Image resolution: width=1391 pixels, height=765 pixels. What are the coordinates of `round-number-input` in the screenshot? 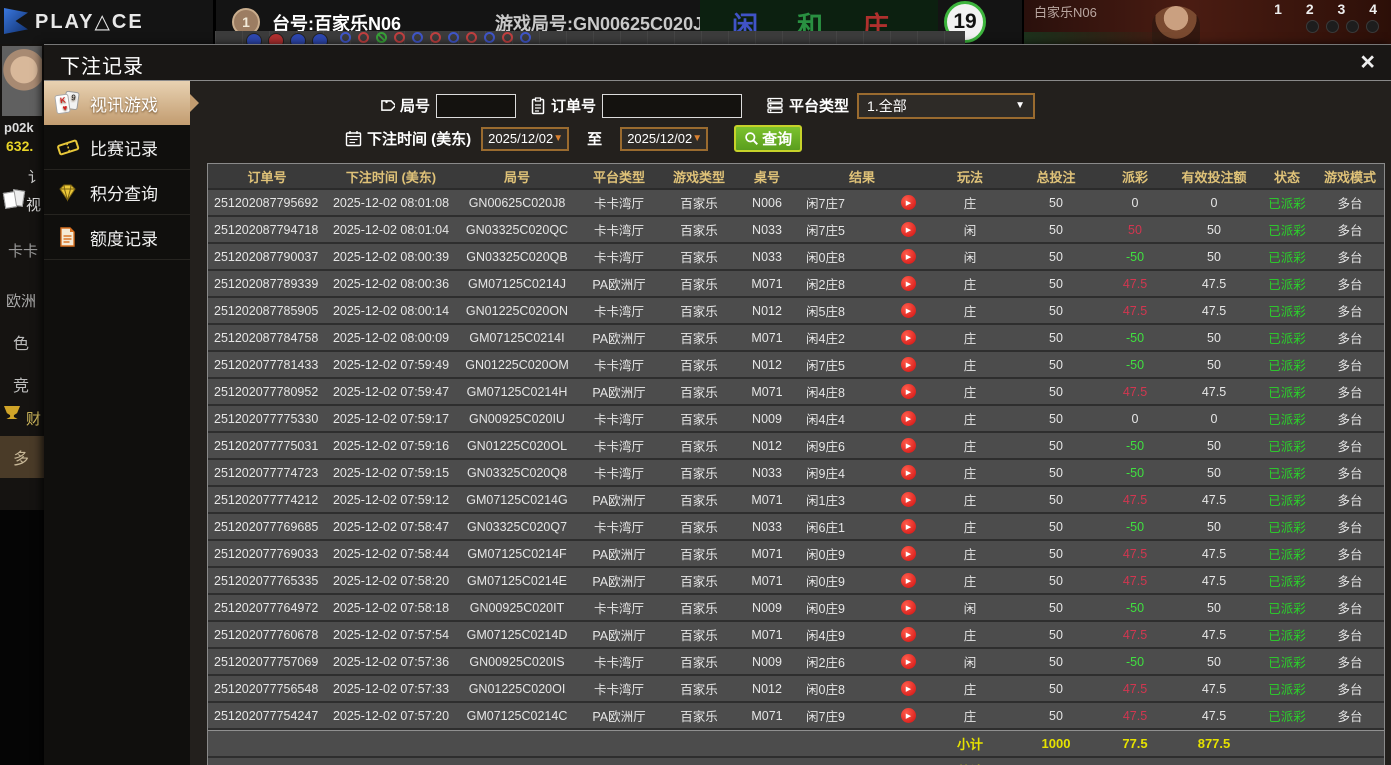 It's located at (476, 105).